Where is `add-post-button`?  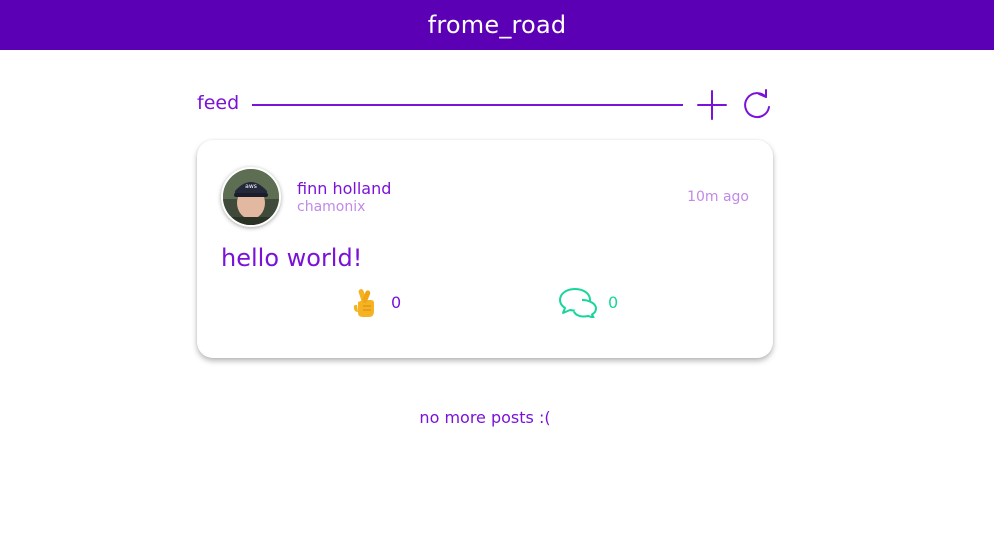 add-post-button is located at coordinates (712, 105).